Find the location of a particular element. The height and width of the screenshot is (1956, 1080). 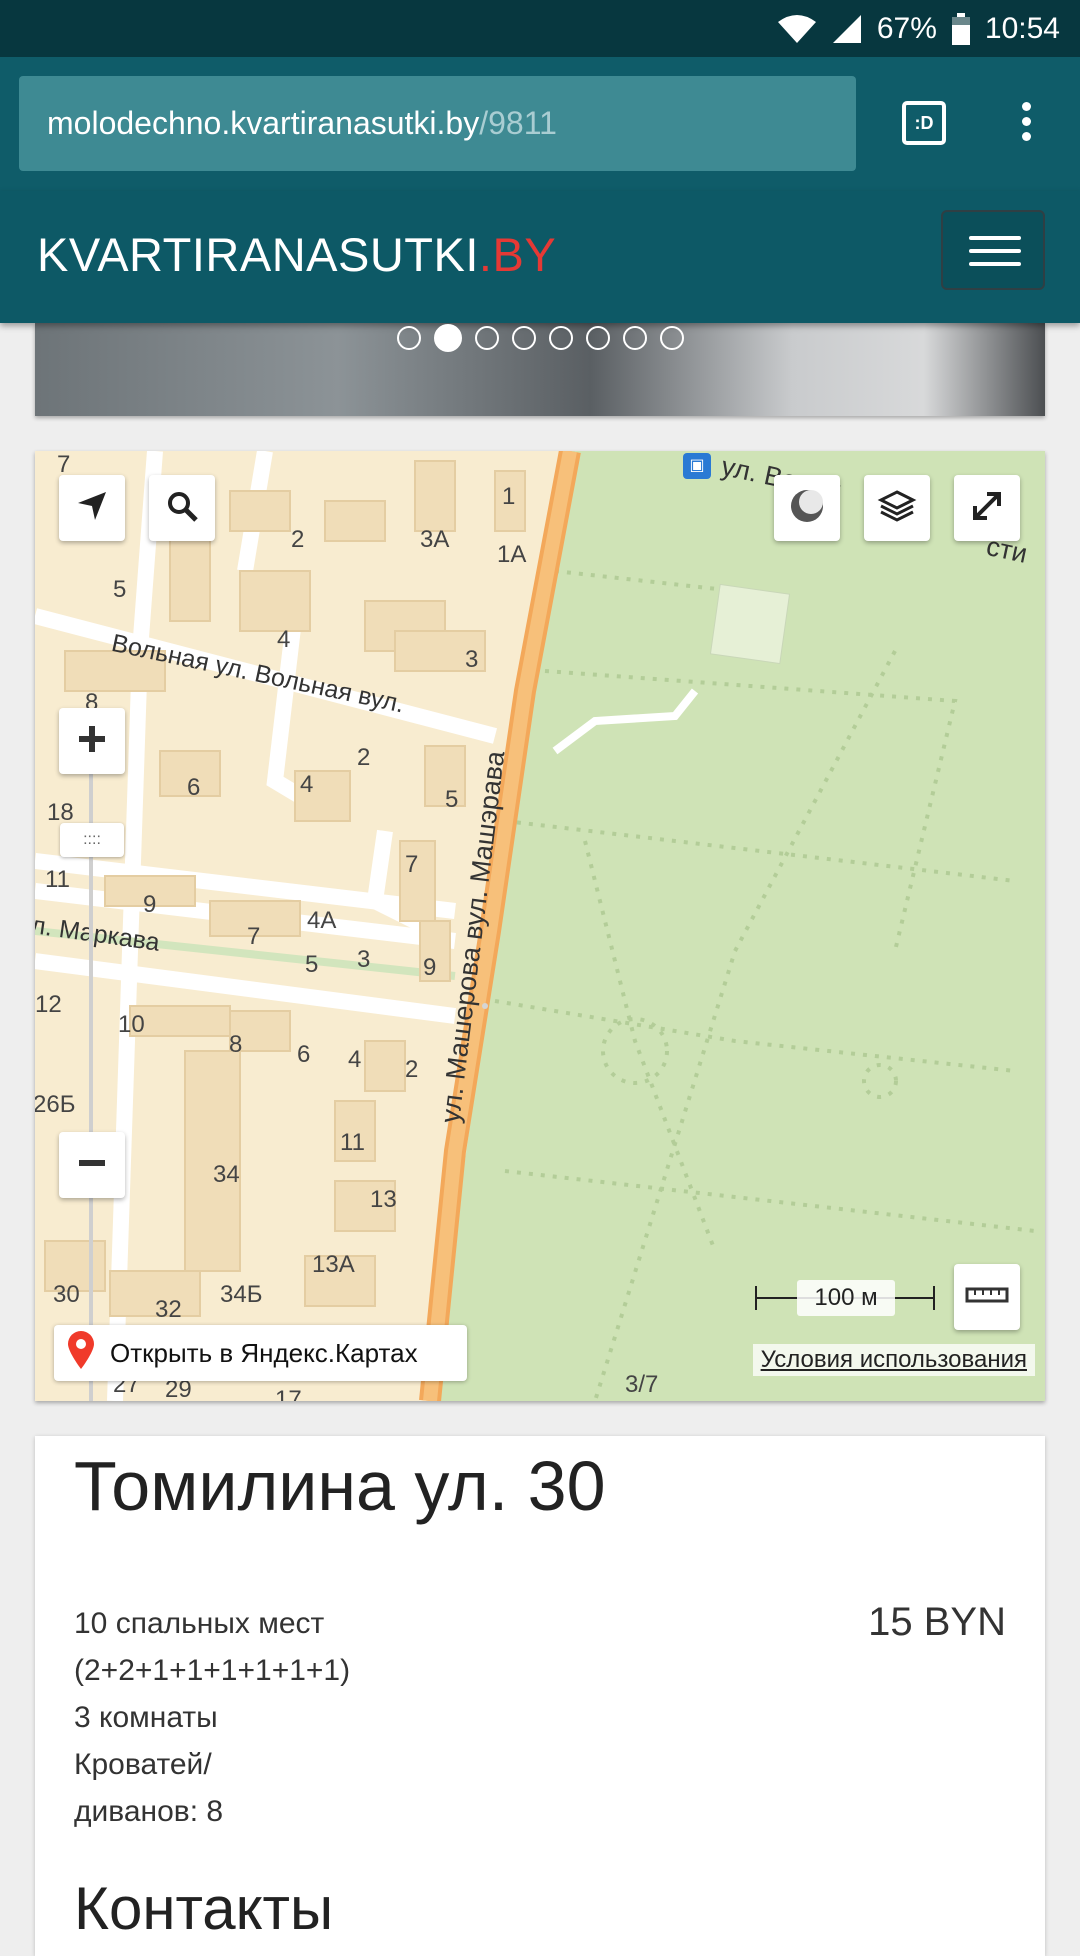

scale-label: 100 м is located at coordinates (846, 1298).